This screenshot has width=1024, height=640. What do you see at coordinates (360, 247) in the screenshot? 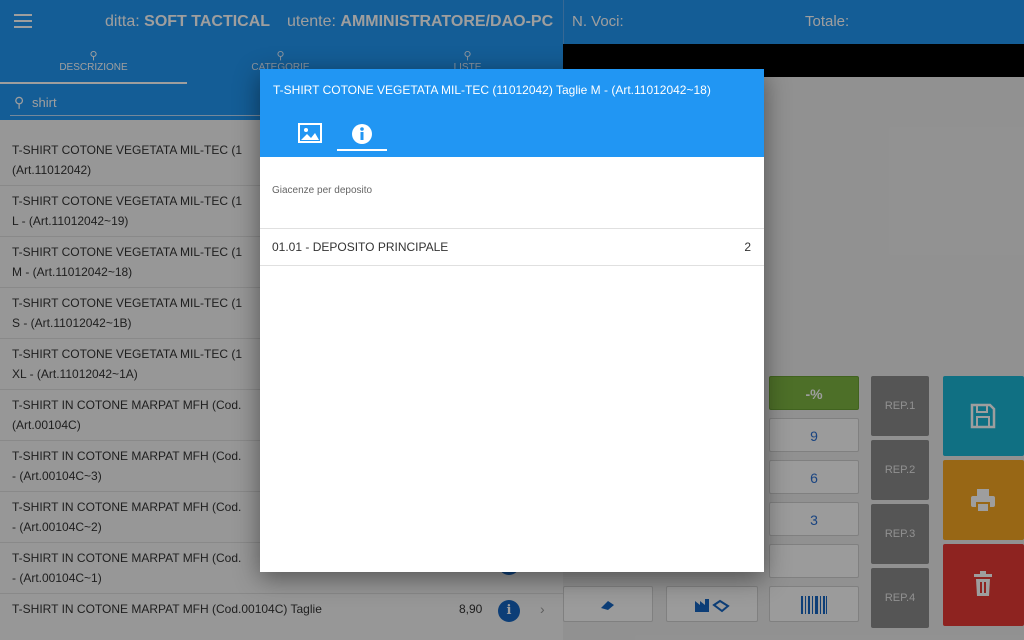
I see `warehouse-name: 01.01 - DEPOSITO PRINCIPALE` at bounding box center [360, 247].